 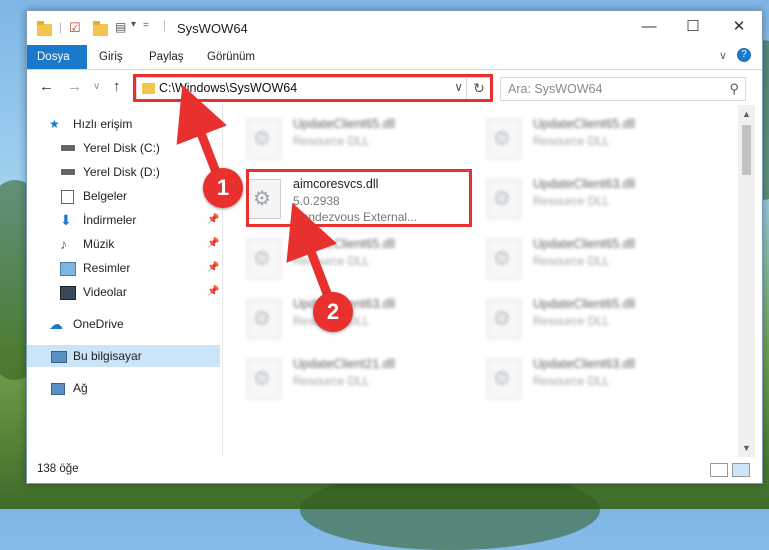 I want to click on list-item: UpdateClient21.dll Resource DLL, so click(x=353, y=379).